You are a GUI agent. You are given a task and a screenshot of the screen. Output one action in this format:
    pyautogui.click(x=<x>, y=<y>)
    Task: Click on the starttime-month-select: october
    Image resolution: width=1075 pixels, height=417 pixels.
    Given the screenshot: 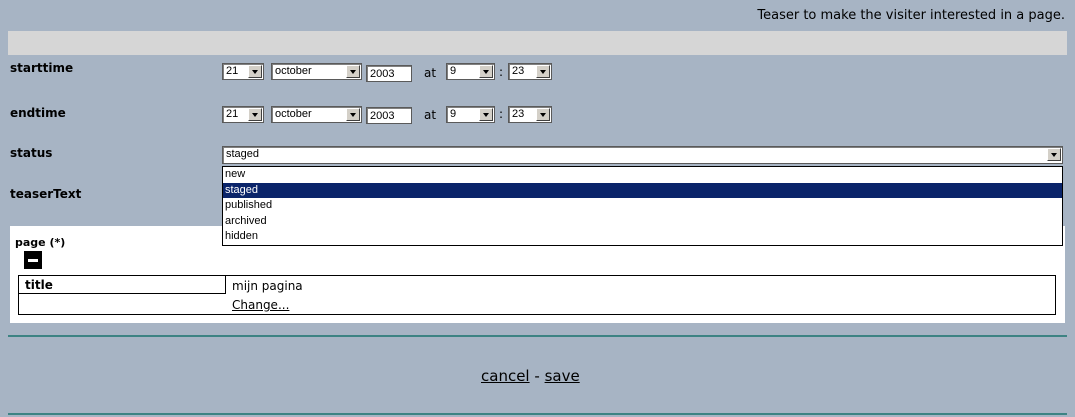 What is the action you would take?
    pyautogui.click(x=316, y=71)
    